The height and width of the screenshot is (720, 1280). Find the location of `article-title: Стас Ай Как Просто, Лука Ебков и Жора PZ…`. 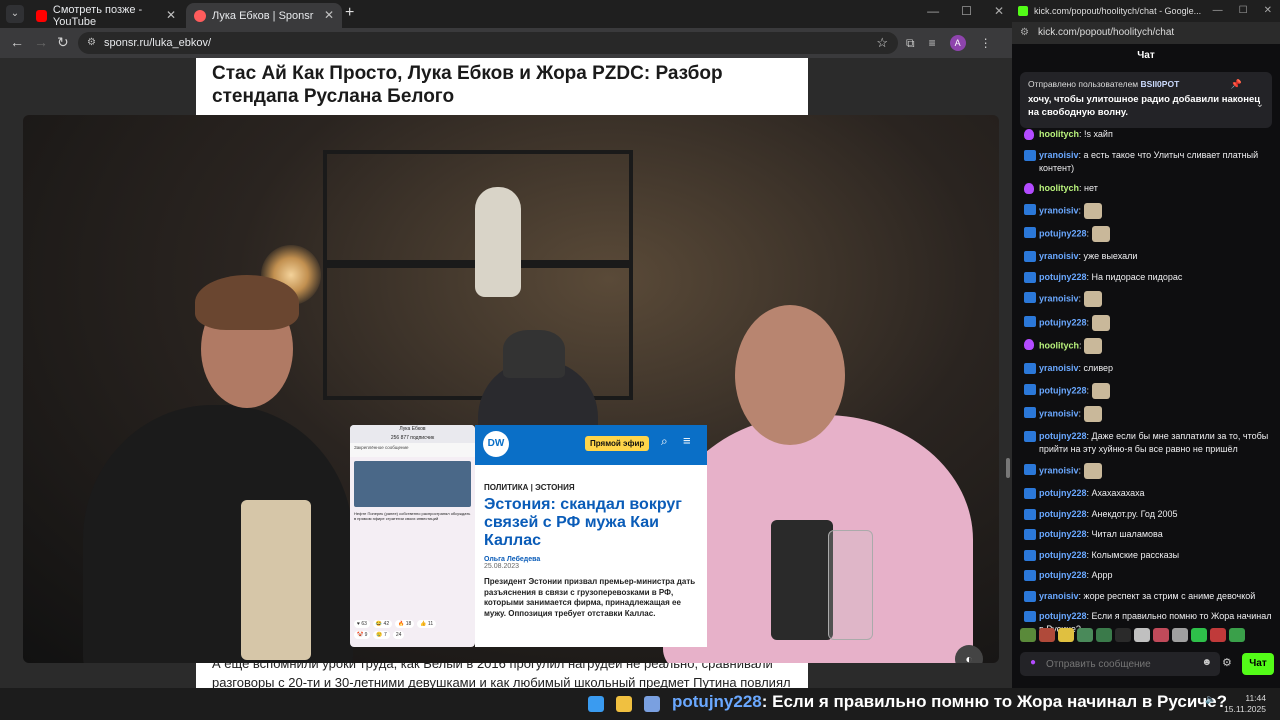

article-title: Стас Ай Как Просто, Лука Ебков и Жора PZ… is located at coordinates (467, 85).